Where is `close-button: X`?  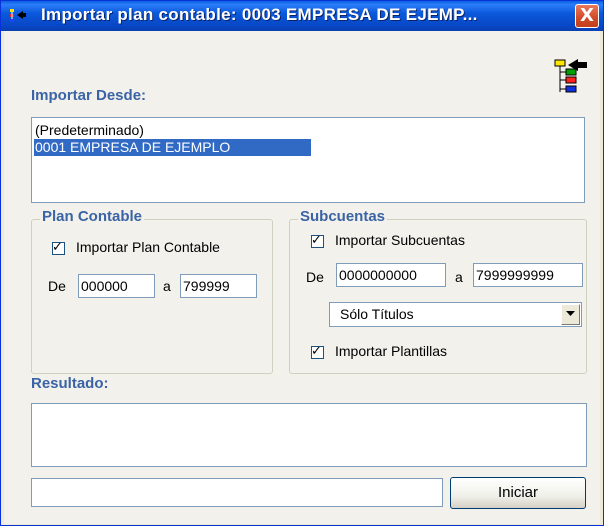 close-button: X is located at coordinates (587, 16).